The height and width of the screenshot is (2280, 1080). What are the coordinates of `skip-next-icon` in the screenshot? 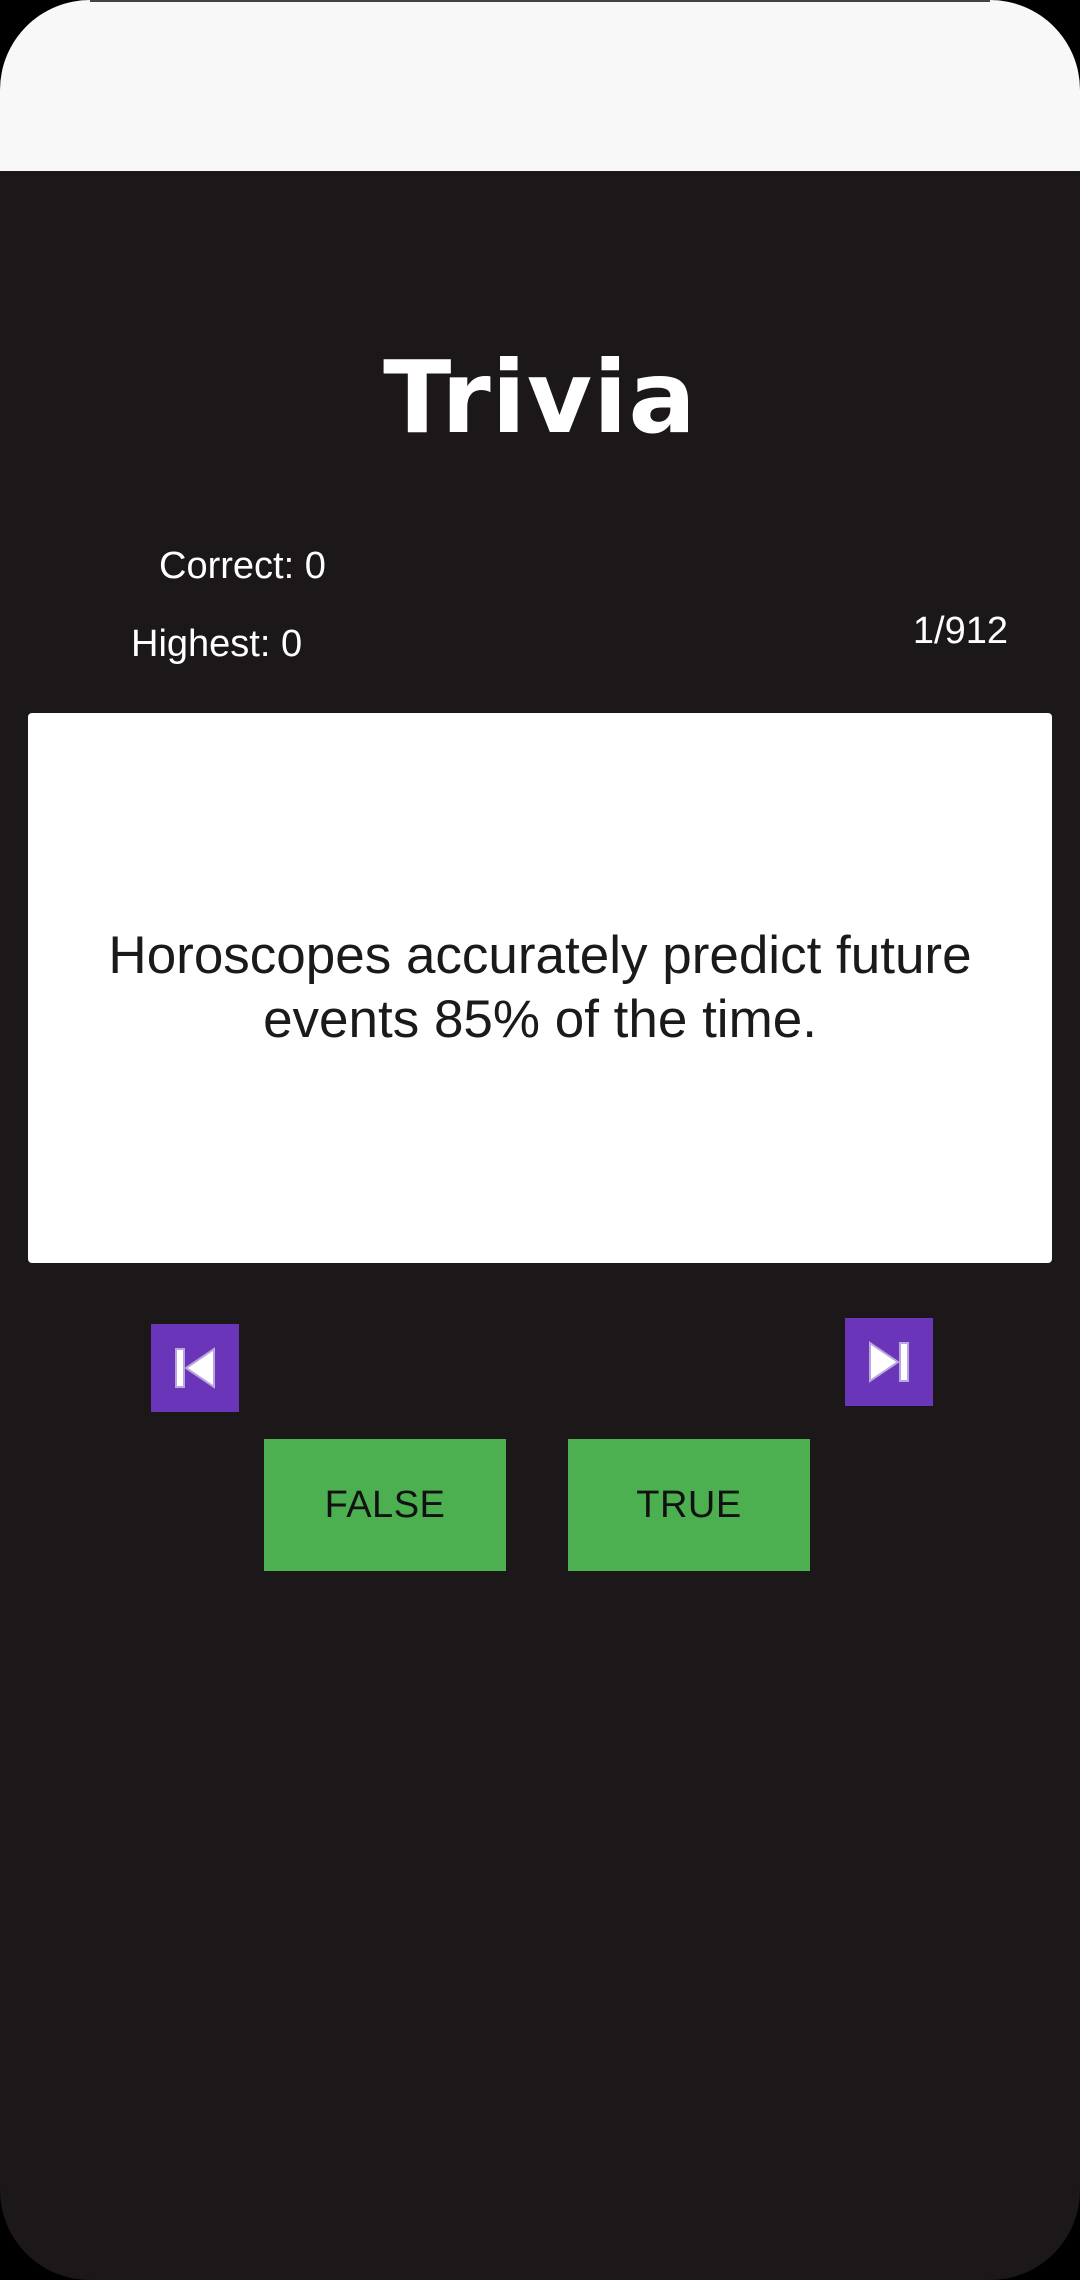 It's located at (889, 1362).